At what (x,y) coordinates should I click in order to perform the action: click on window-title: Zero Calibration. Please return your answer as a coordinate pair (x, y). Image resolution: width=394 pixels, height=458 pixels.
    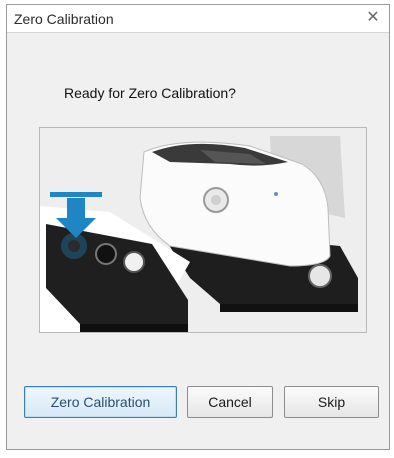
    Looking at the image, I should click on (64, 19).